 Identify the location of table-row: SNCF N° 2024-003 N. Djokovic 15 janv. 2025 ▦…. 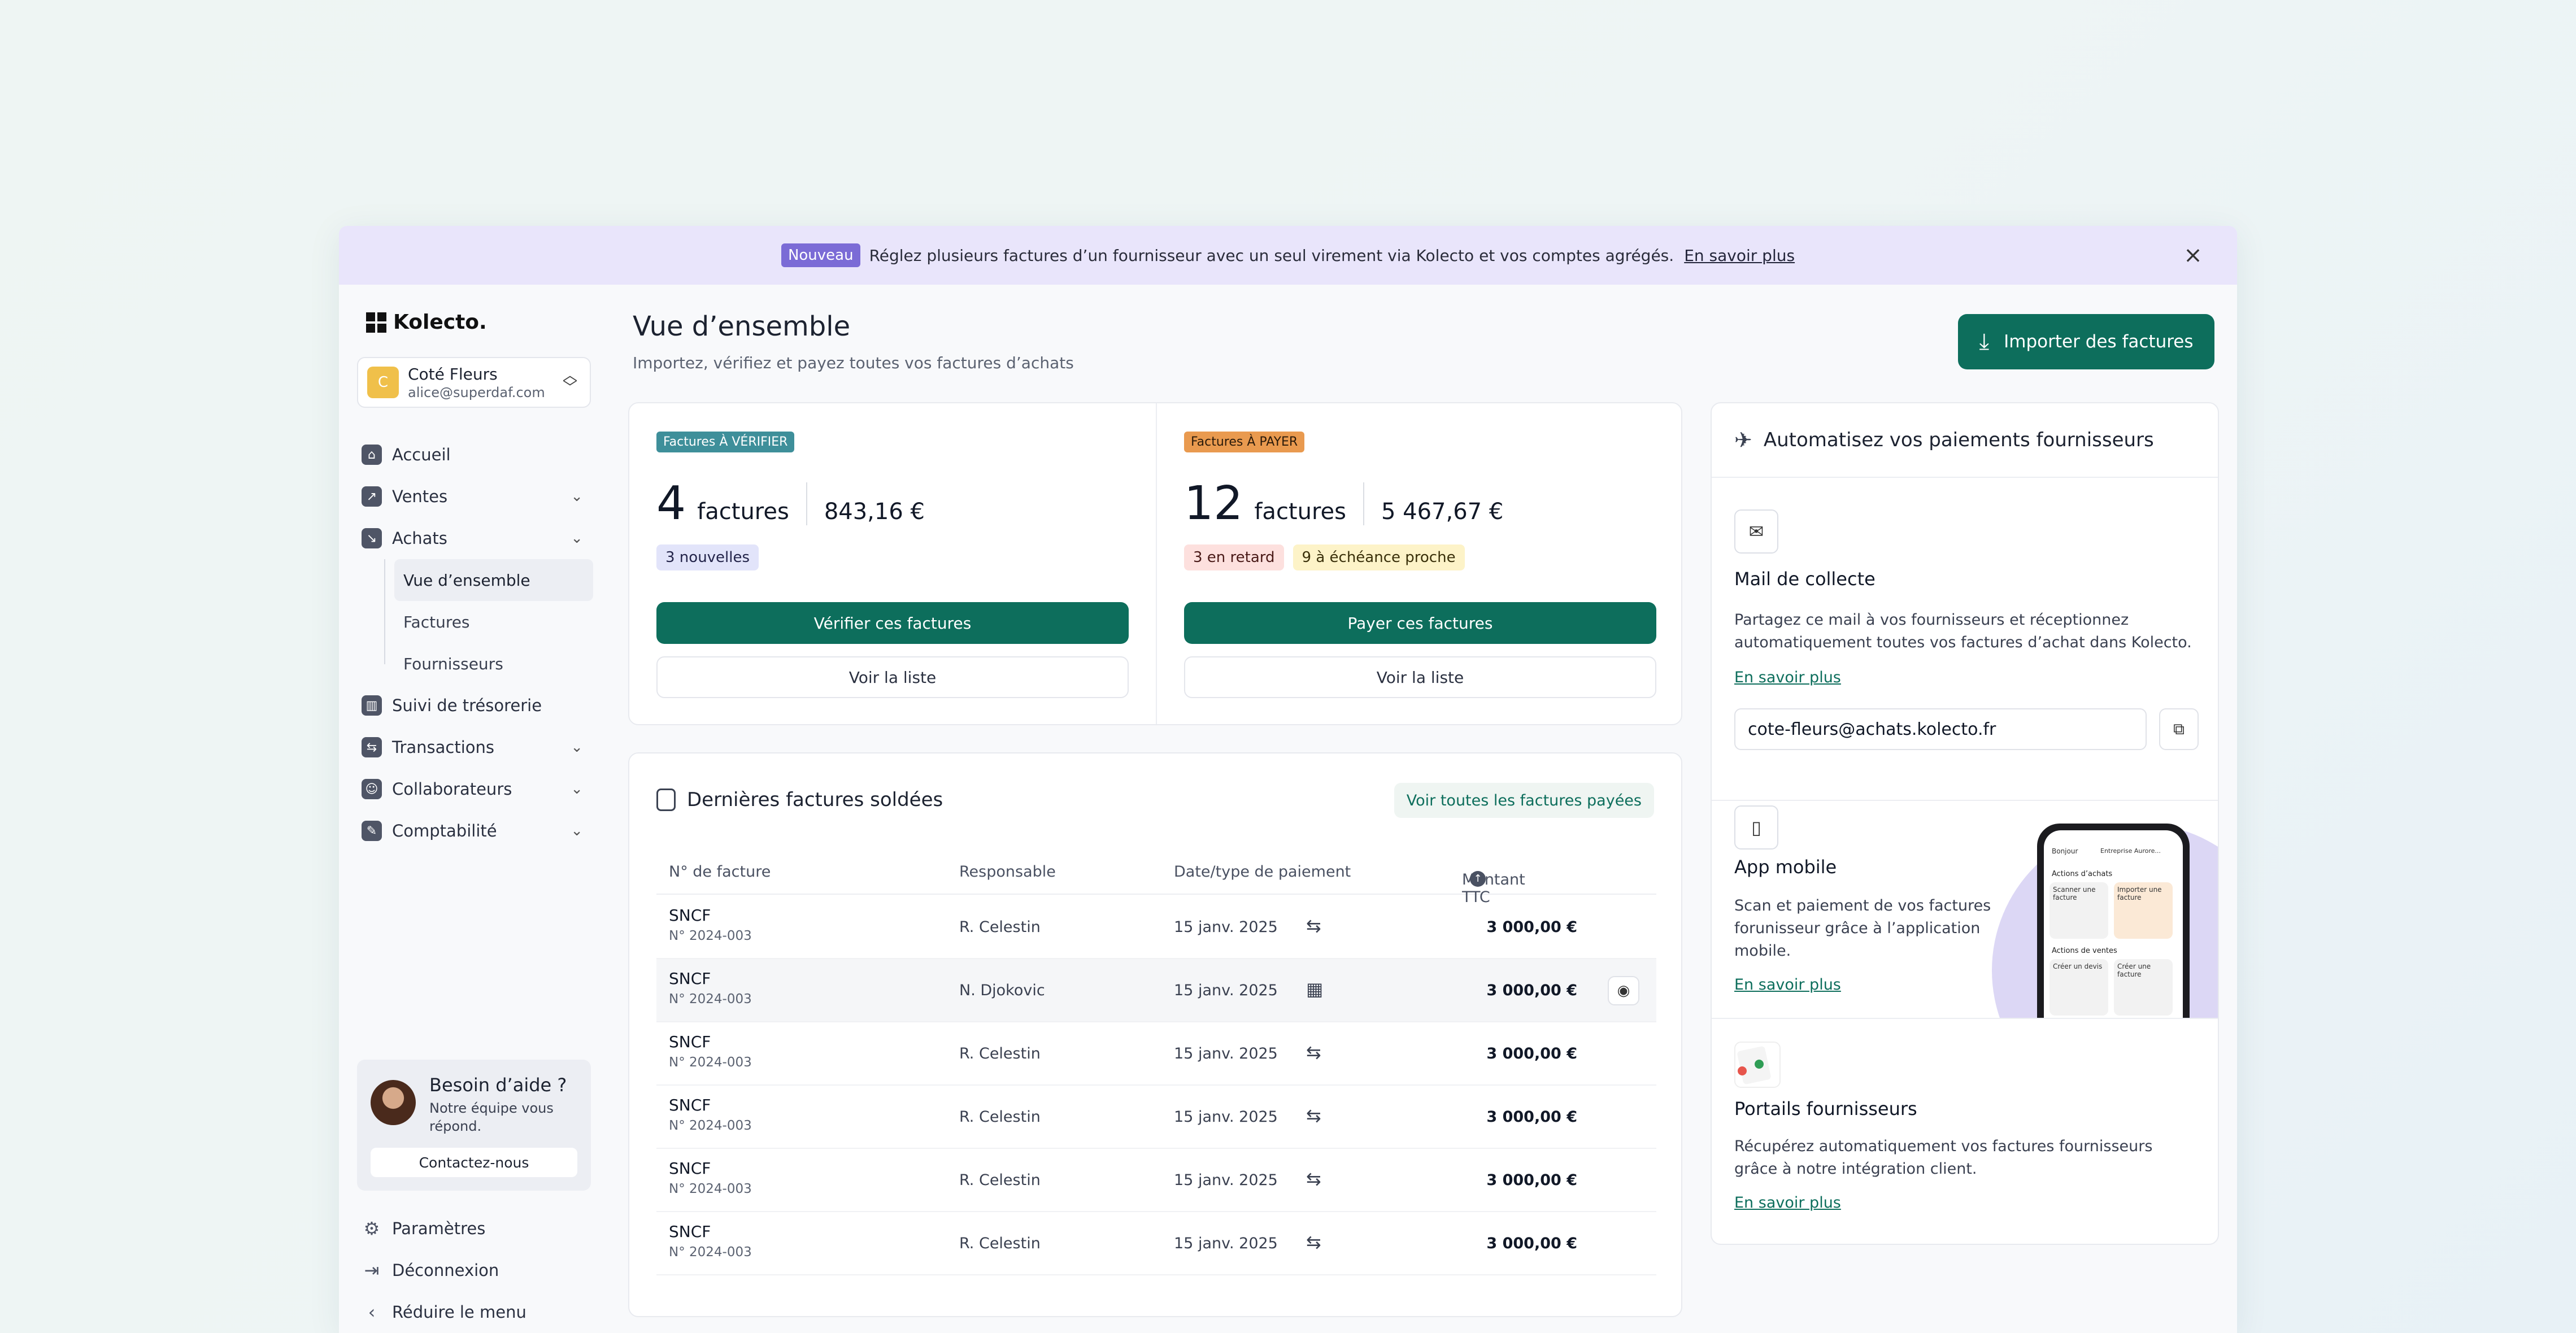
(1156, 990).